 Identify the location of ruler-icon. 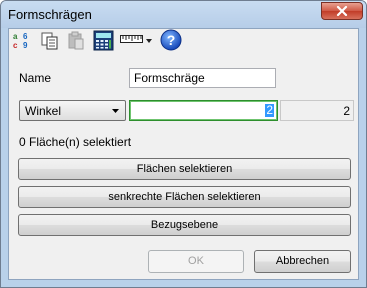
(137, 41).